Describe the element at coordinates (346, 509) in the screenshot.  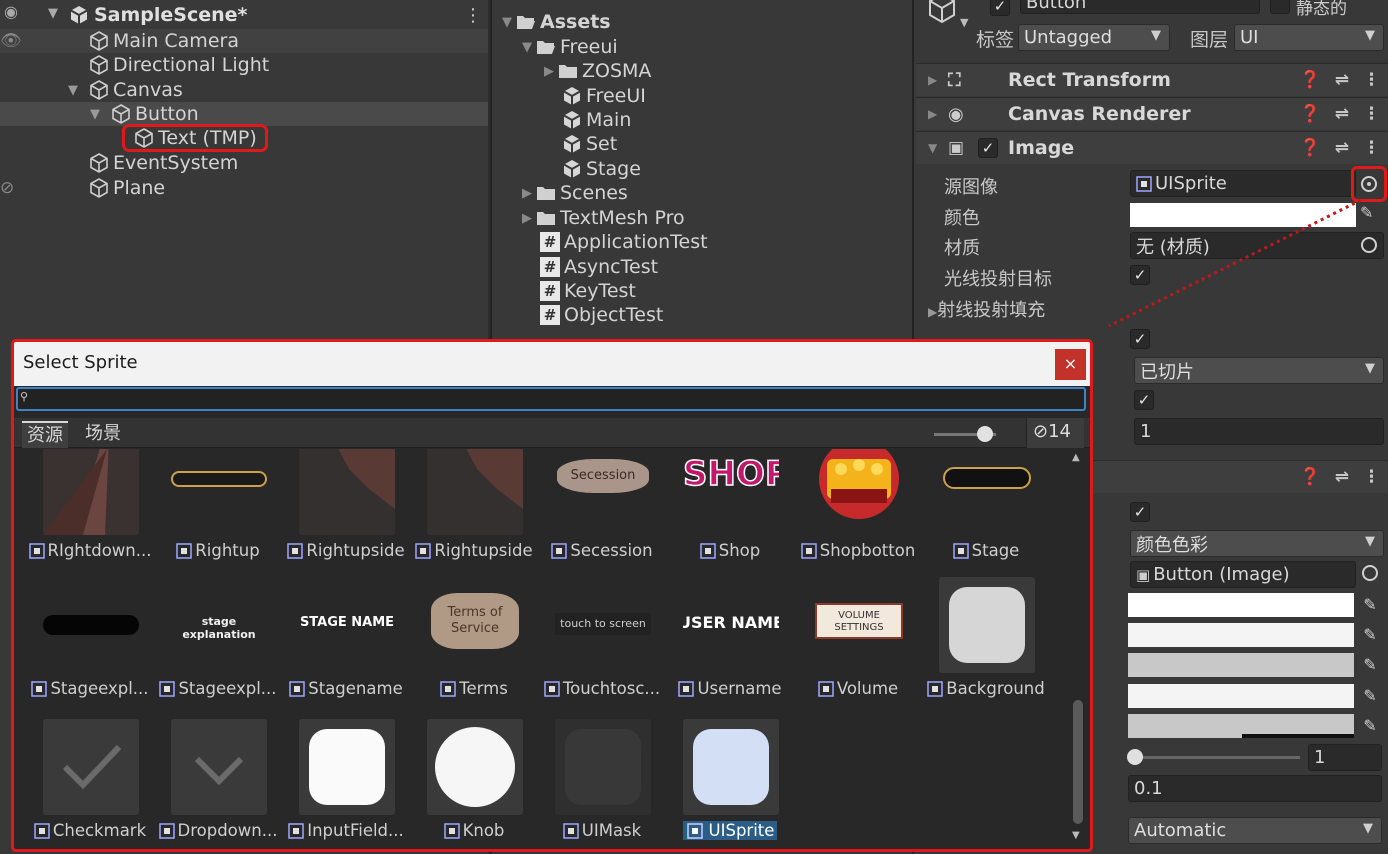
I see `sprite-cell-rightupside: Rightupside` at that location.